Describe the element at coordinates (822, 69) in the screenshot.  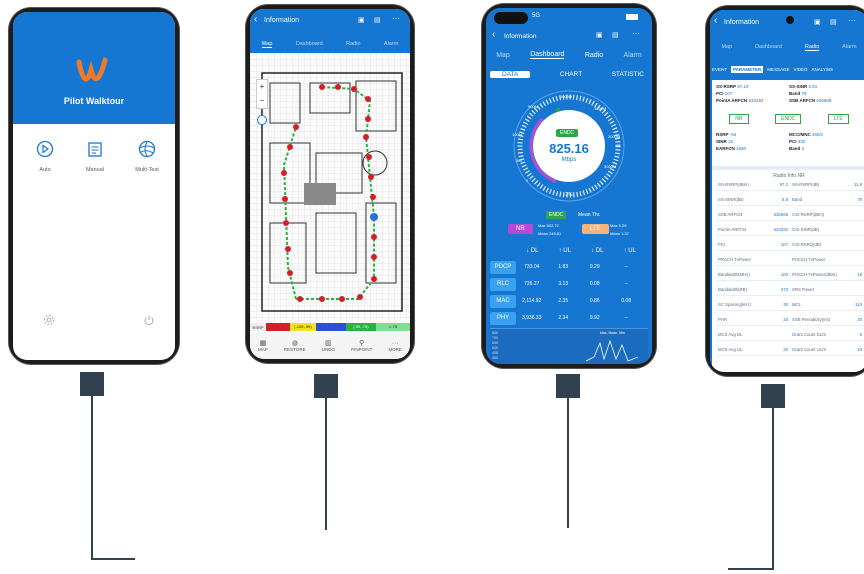
I see `subtab-analysis: ANALYSIS` at that location.